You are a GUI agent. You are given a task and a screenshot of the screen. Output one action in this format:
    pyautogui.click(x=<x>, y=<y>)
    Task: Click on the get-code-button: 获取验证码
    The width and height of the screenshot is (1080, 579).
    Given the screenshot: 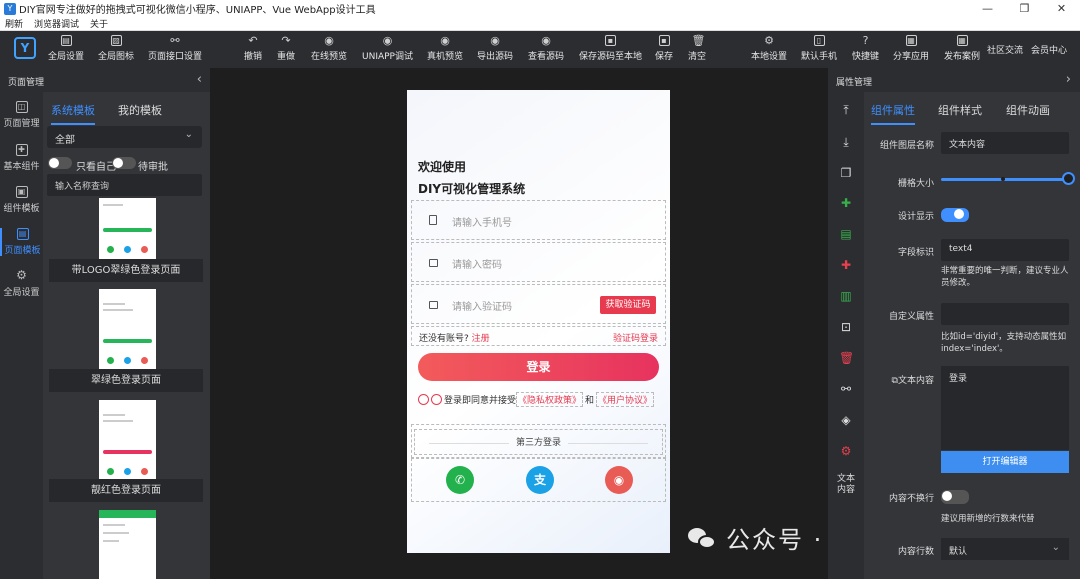 What is the action you would take?
    pyautogui.click(x=628, y=305)
    